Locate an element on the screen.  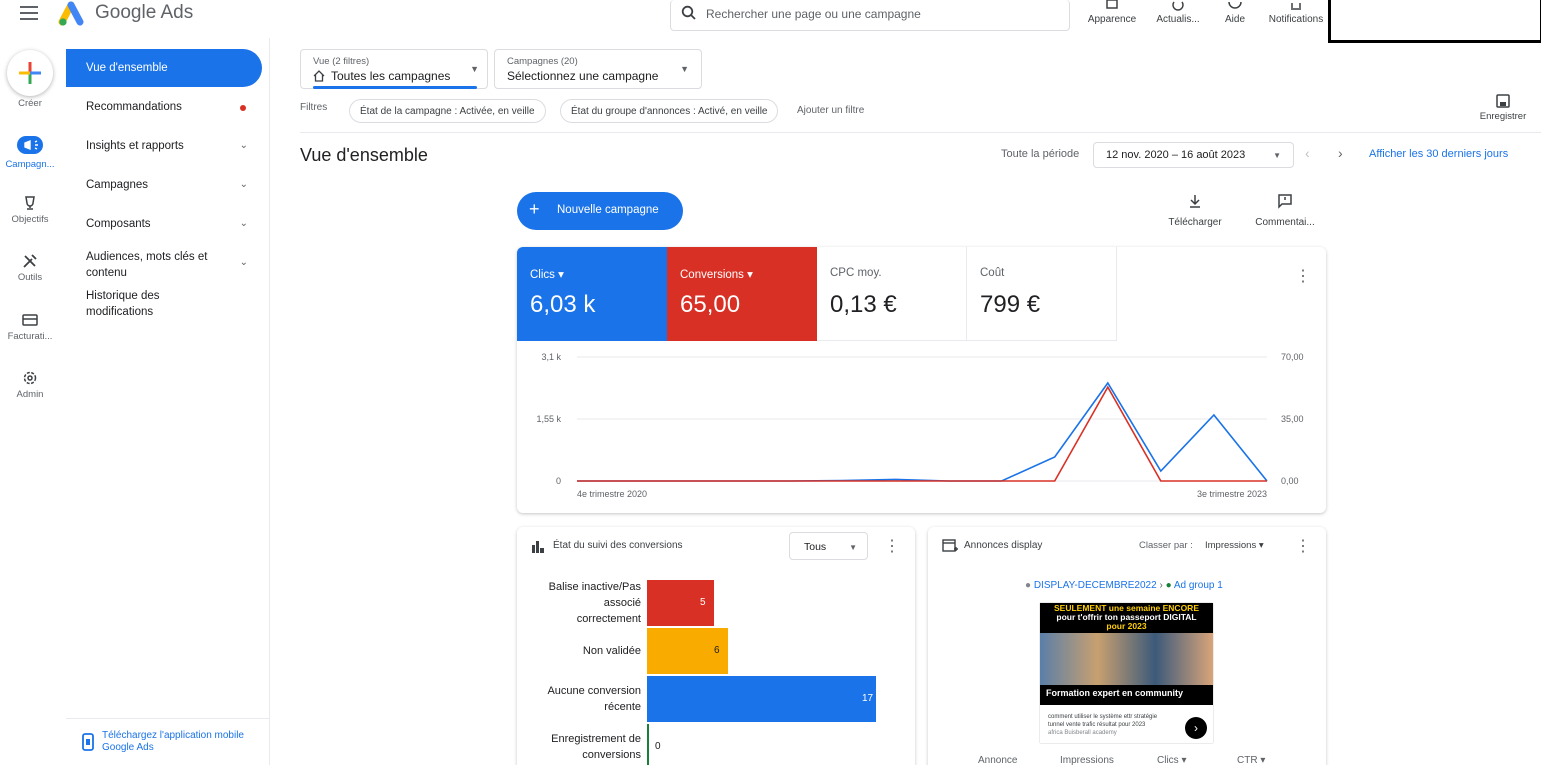
nav-item-audiences-label-2: contenu is located at coordinates (106, 273).